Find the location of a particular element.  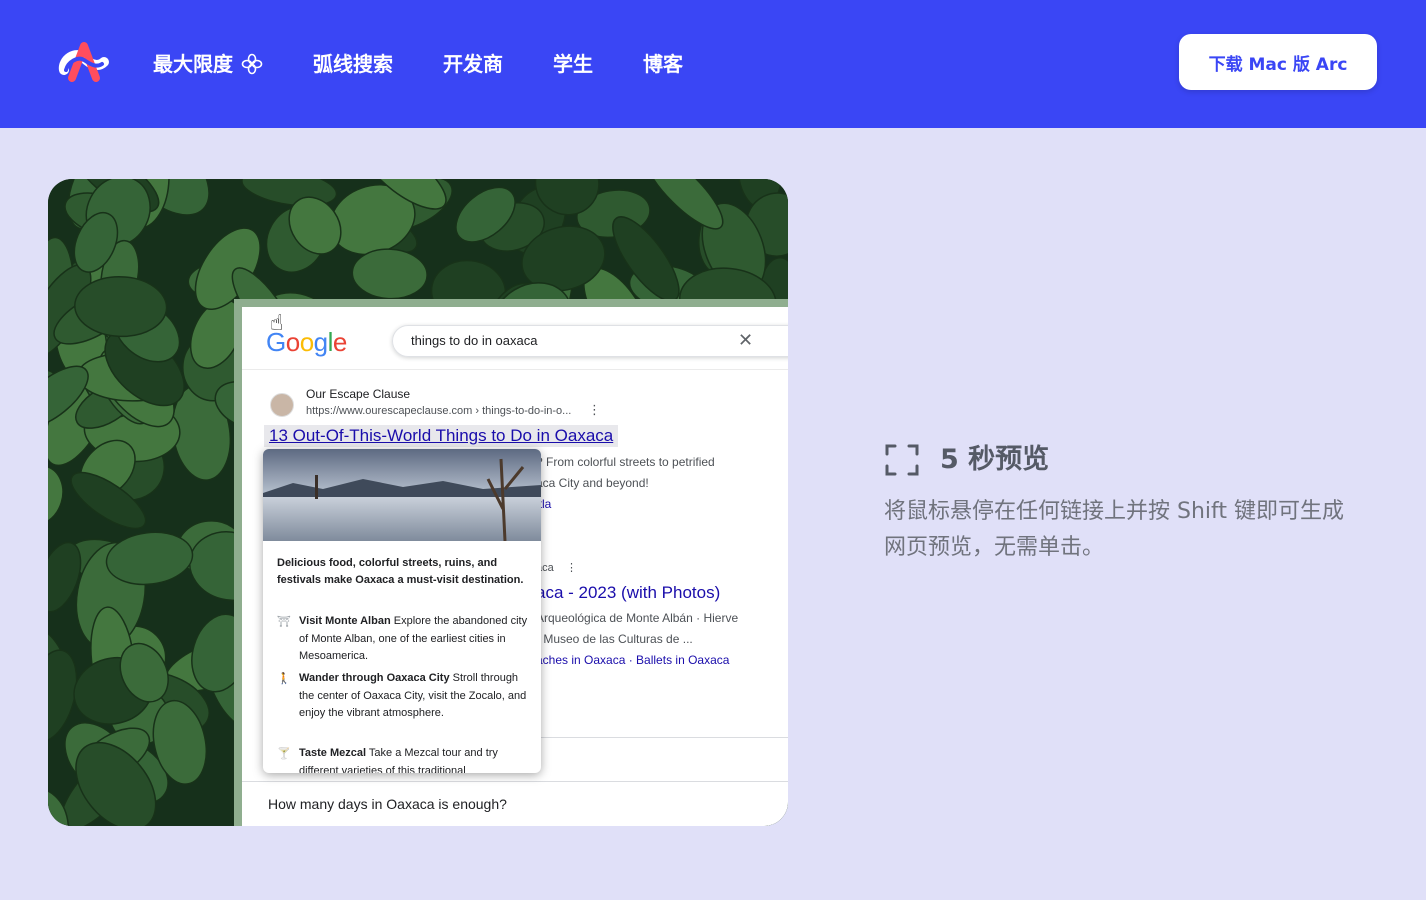

nav-item-label: 博客 is located at coordinates (663, 64).